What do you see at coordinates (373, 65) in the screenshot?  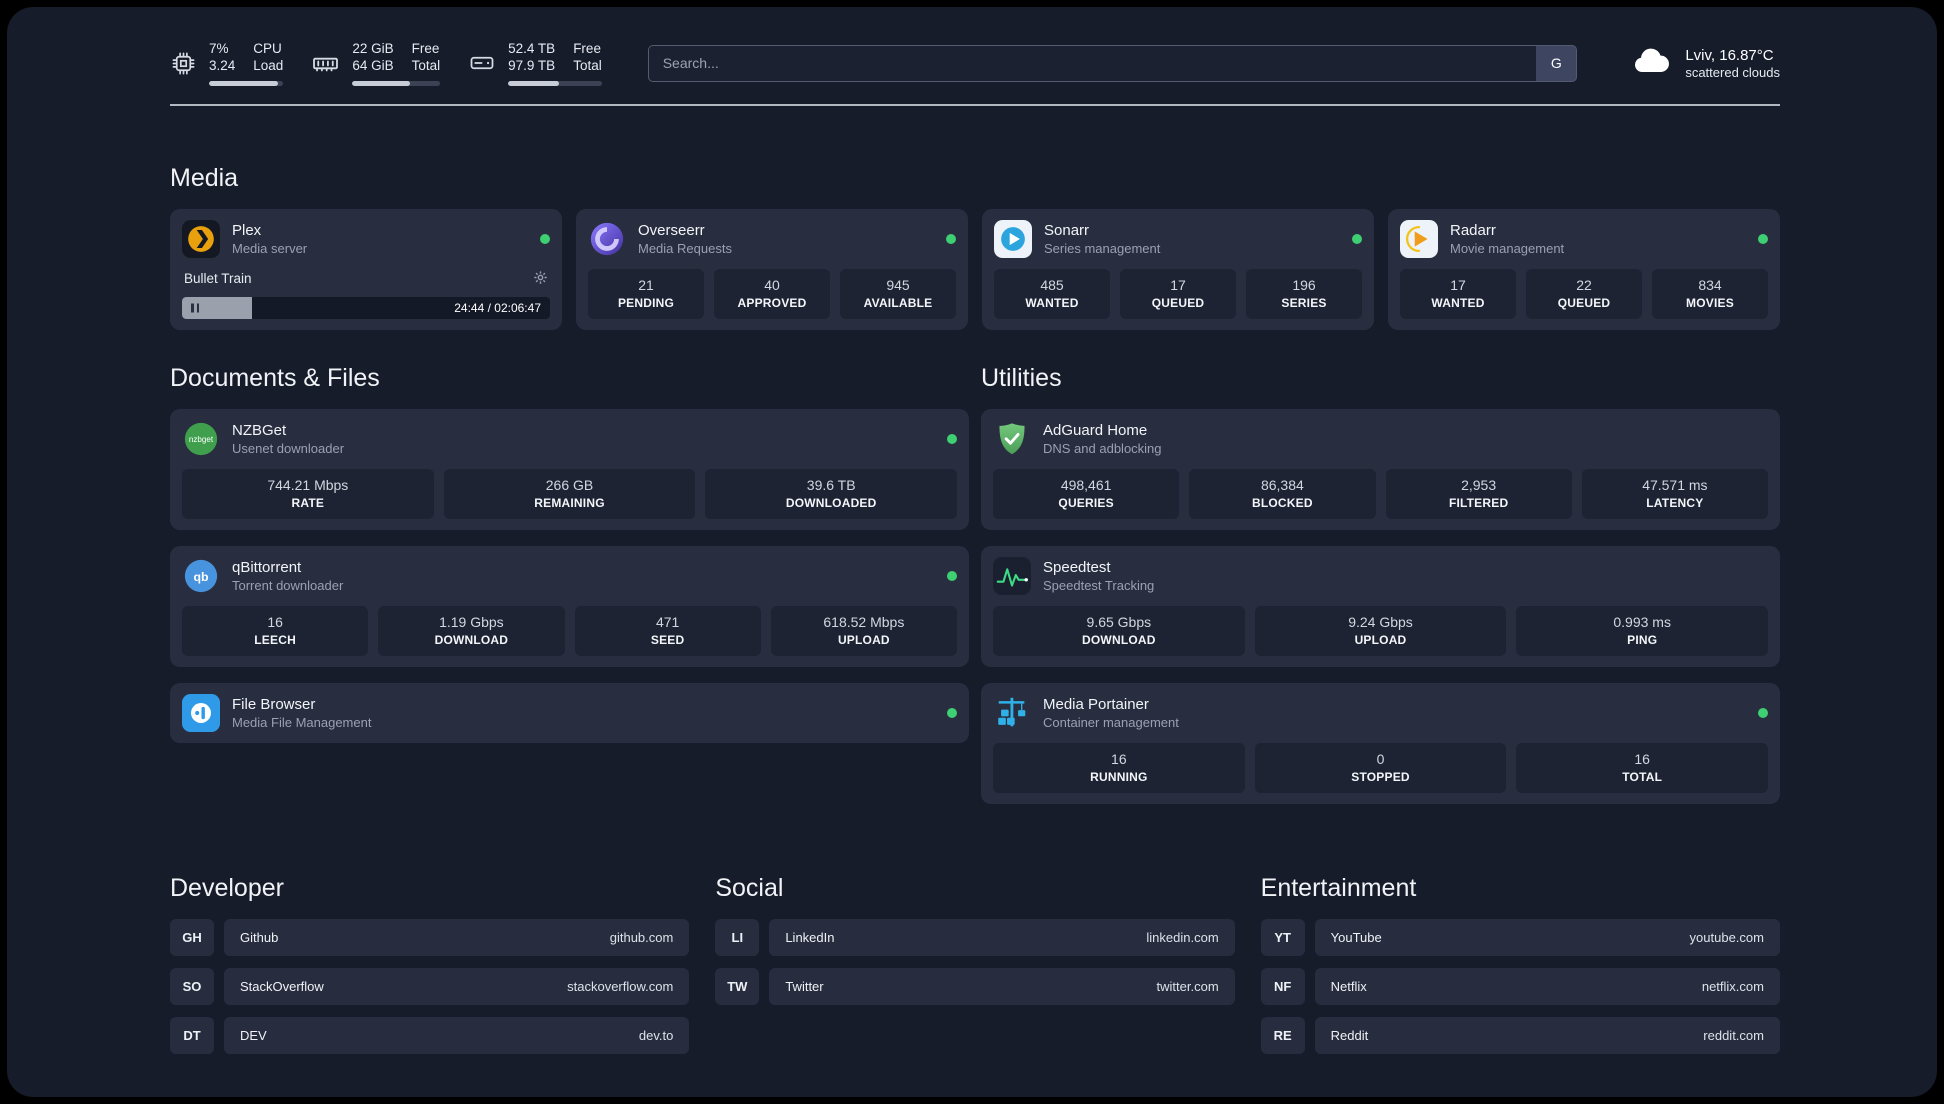 I see `ram-total-value: 64 GiB` at bounding box center [373, 65].